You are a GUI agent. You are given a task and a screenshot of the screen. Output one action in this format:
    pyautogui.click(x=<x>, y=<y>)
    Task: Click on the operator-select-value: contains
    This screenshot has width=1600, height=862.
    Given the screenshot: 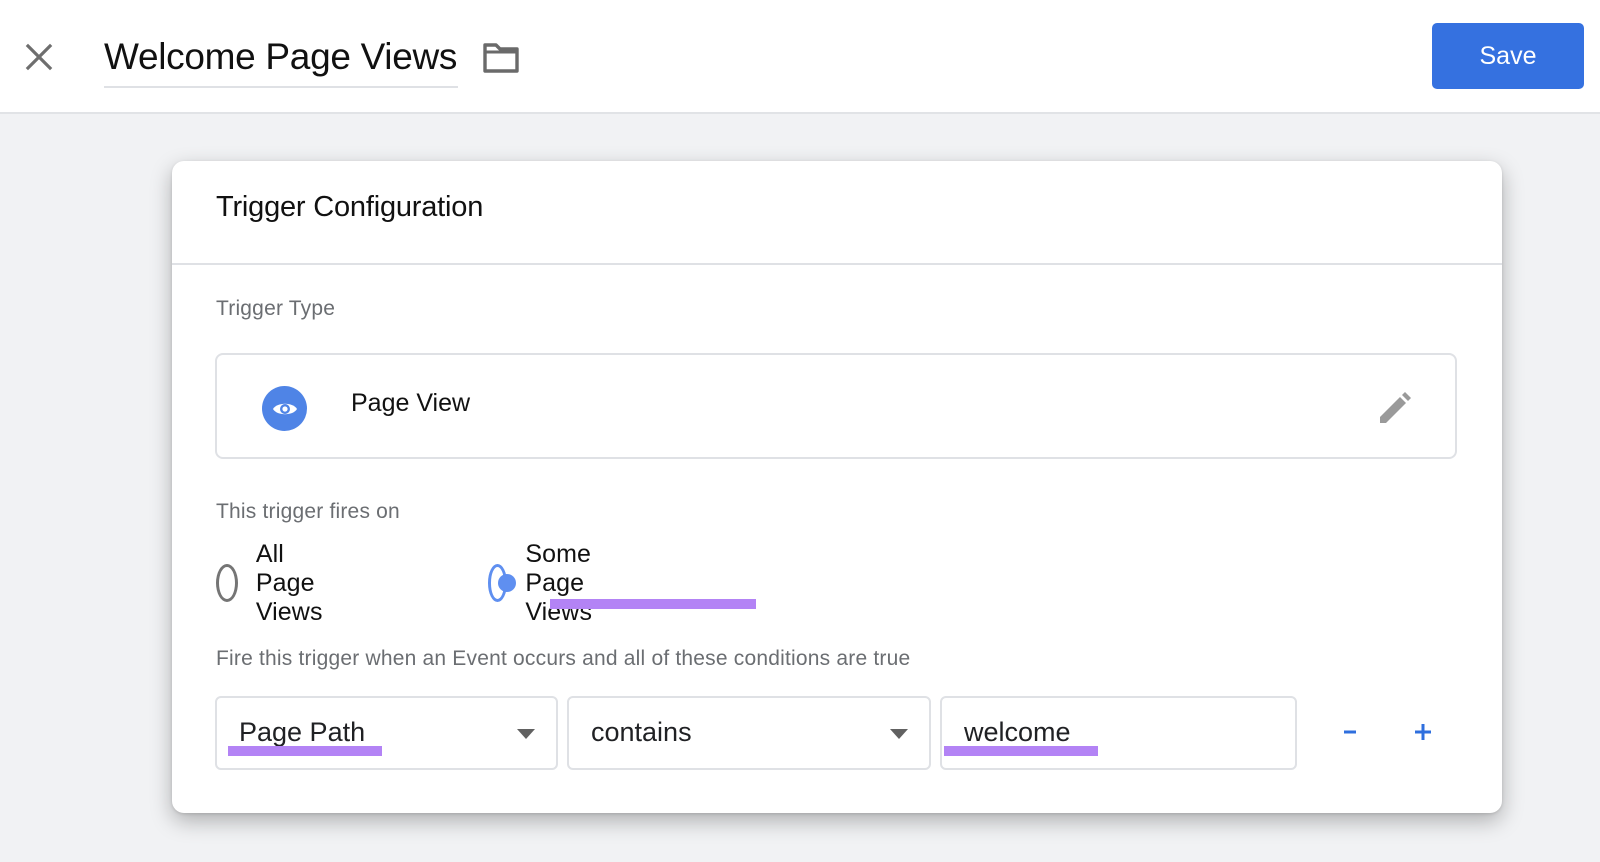 What is the action you would take?
    pyautogui.click(x=641, y=732)
    